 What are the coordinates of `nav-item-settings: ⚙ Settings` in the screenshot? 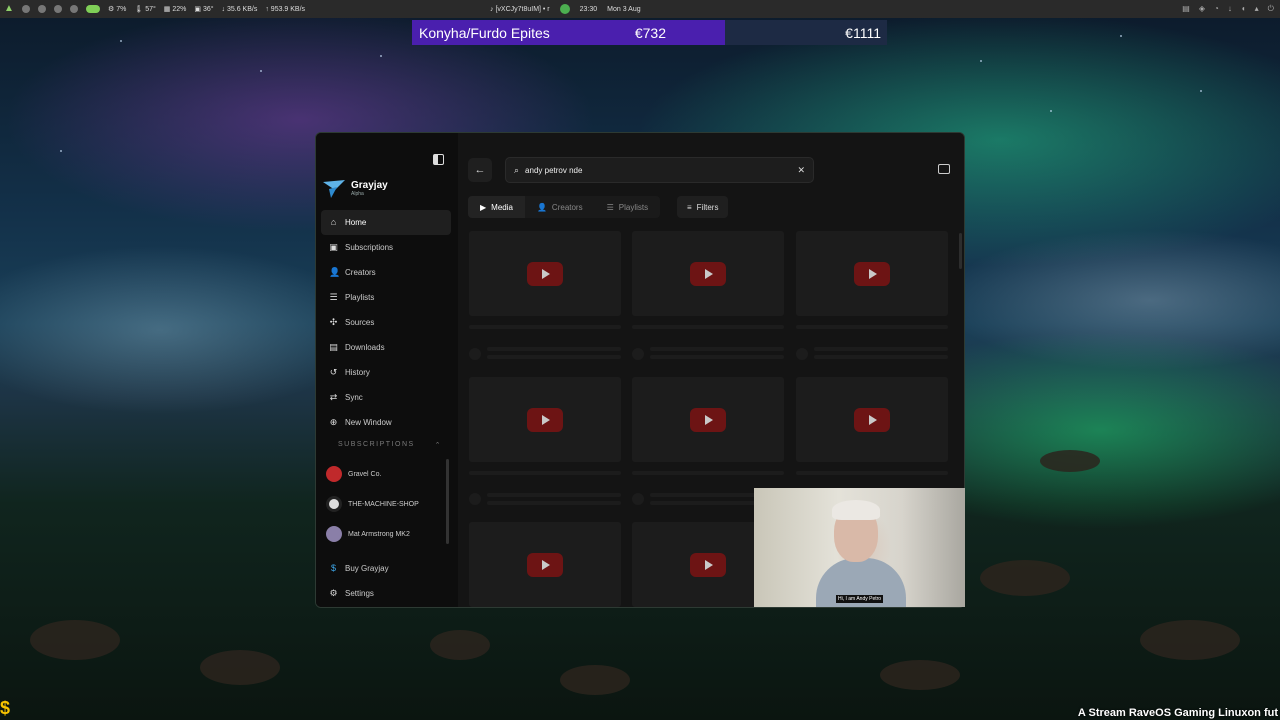 It's located at (386, 593).